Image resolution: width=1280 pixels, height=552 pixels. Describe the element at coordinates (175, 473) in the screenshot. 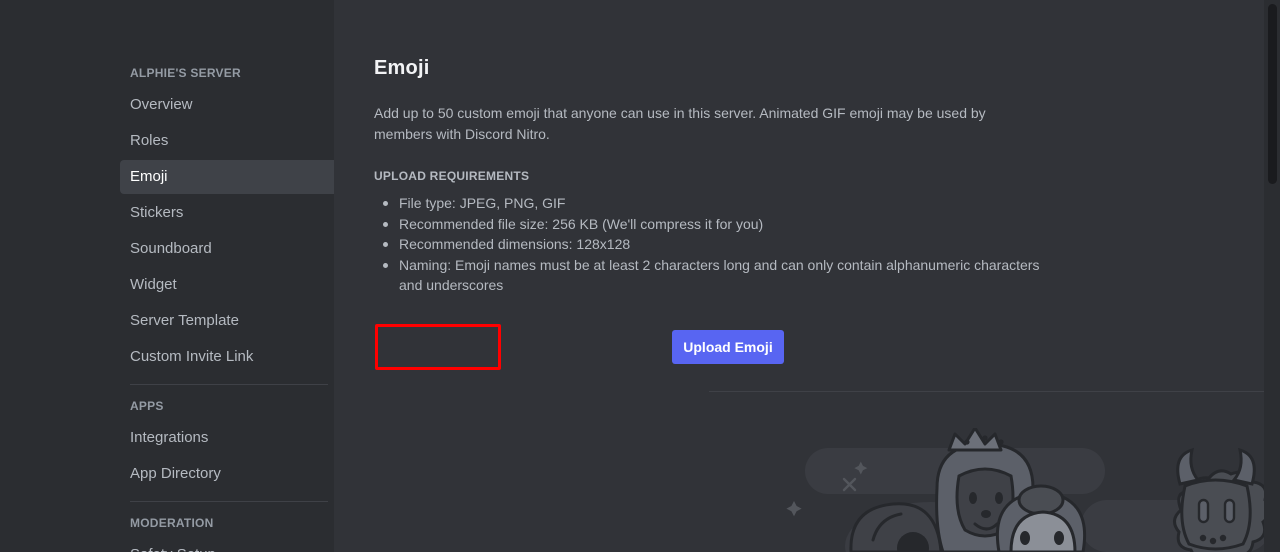

I see `sidebar-item-label: App Directory` at that location.